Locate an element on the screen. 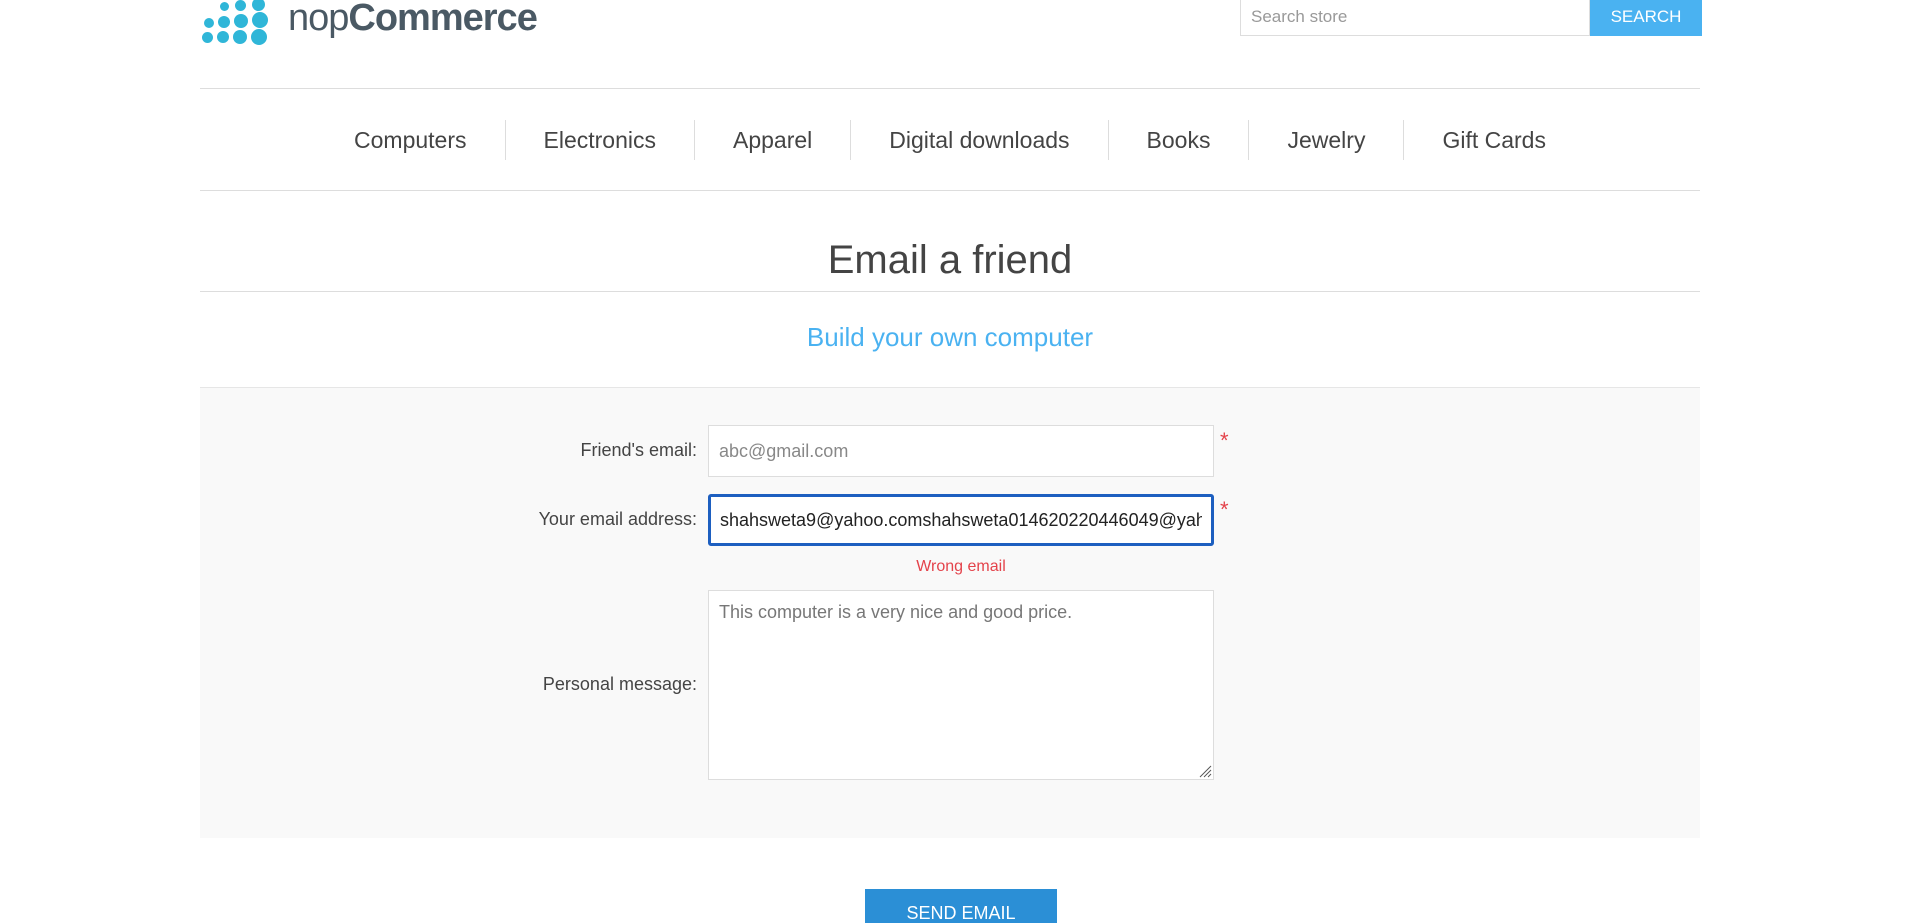 The image size is (1920, 923). friend-email-field is located at coordinates (961, 451).